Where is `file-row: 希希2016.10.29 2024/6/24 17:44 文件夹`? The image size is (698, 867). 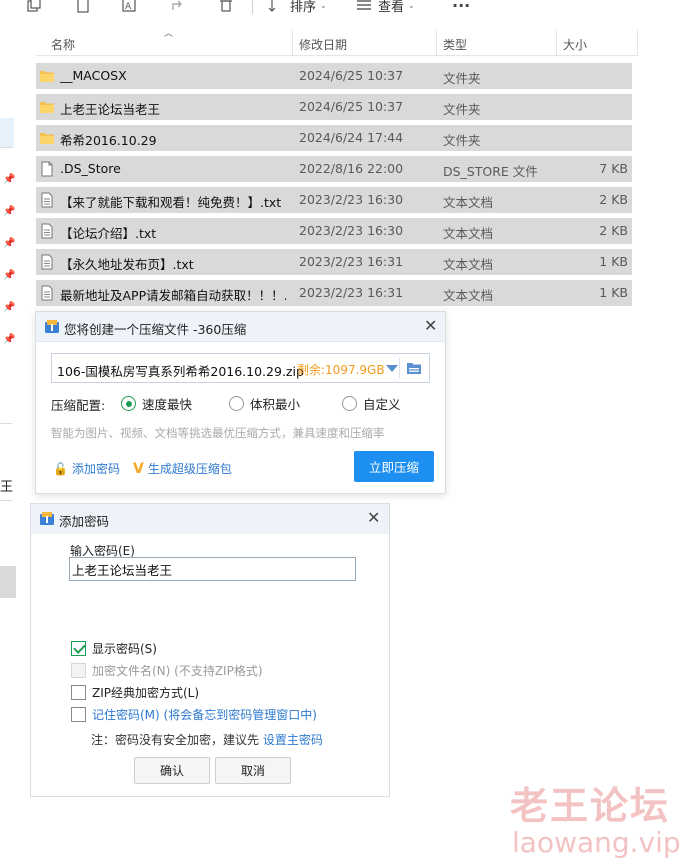 file-row: 希希2016.10.29 2024/6/24 17:44 文件夹 is located at coordinates (334, 138).